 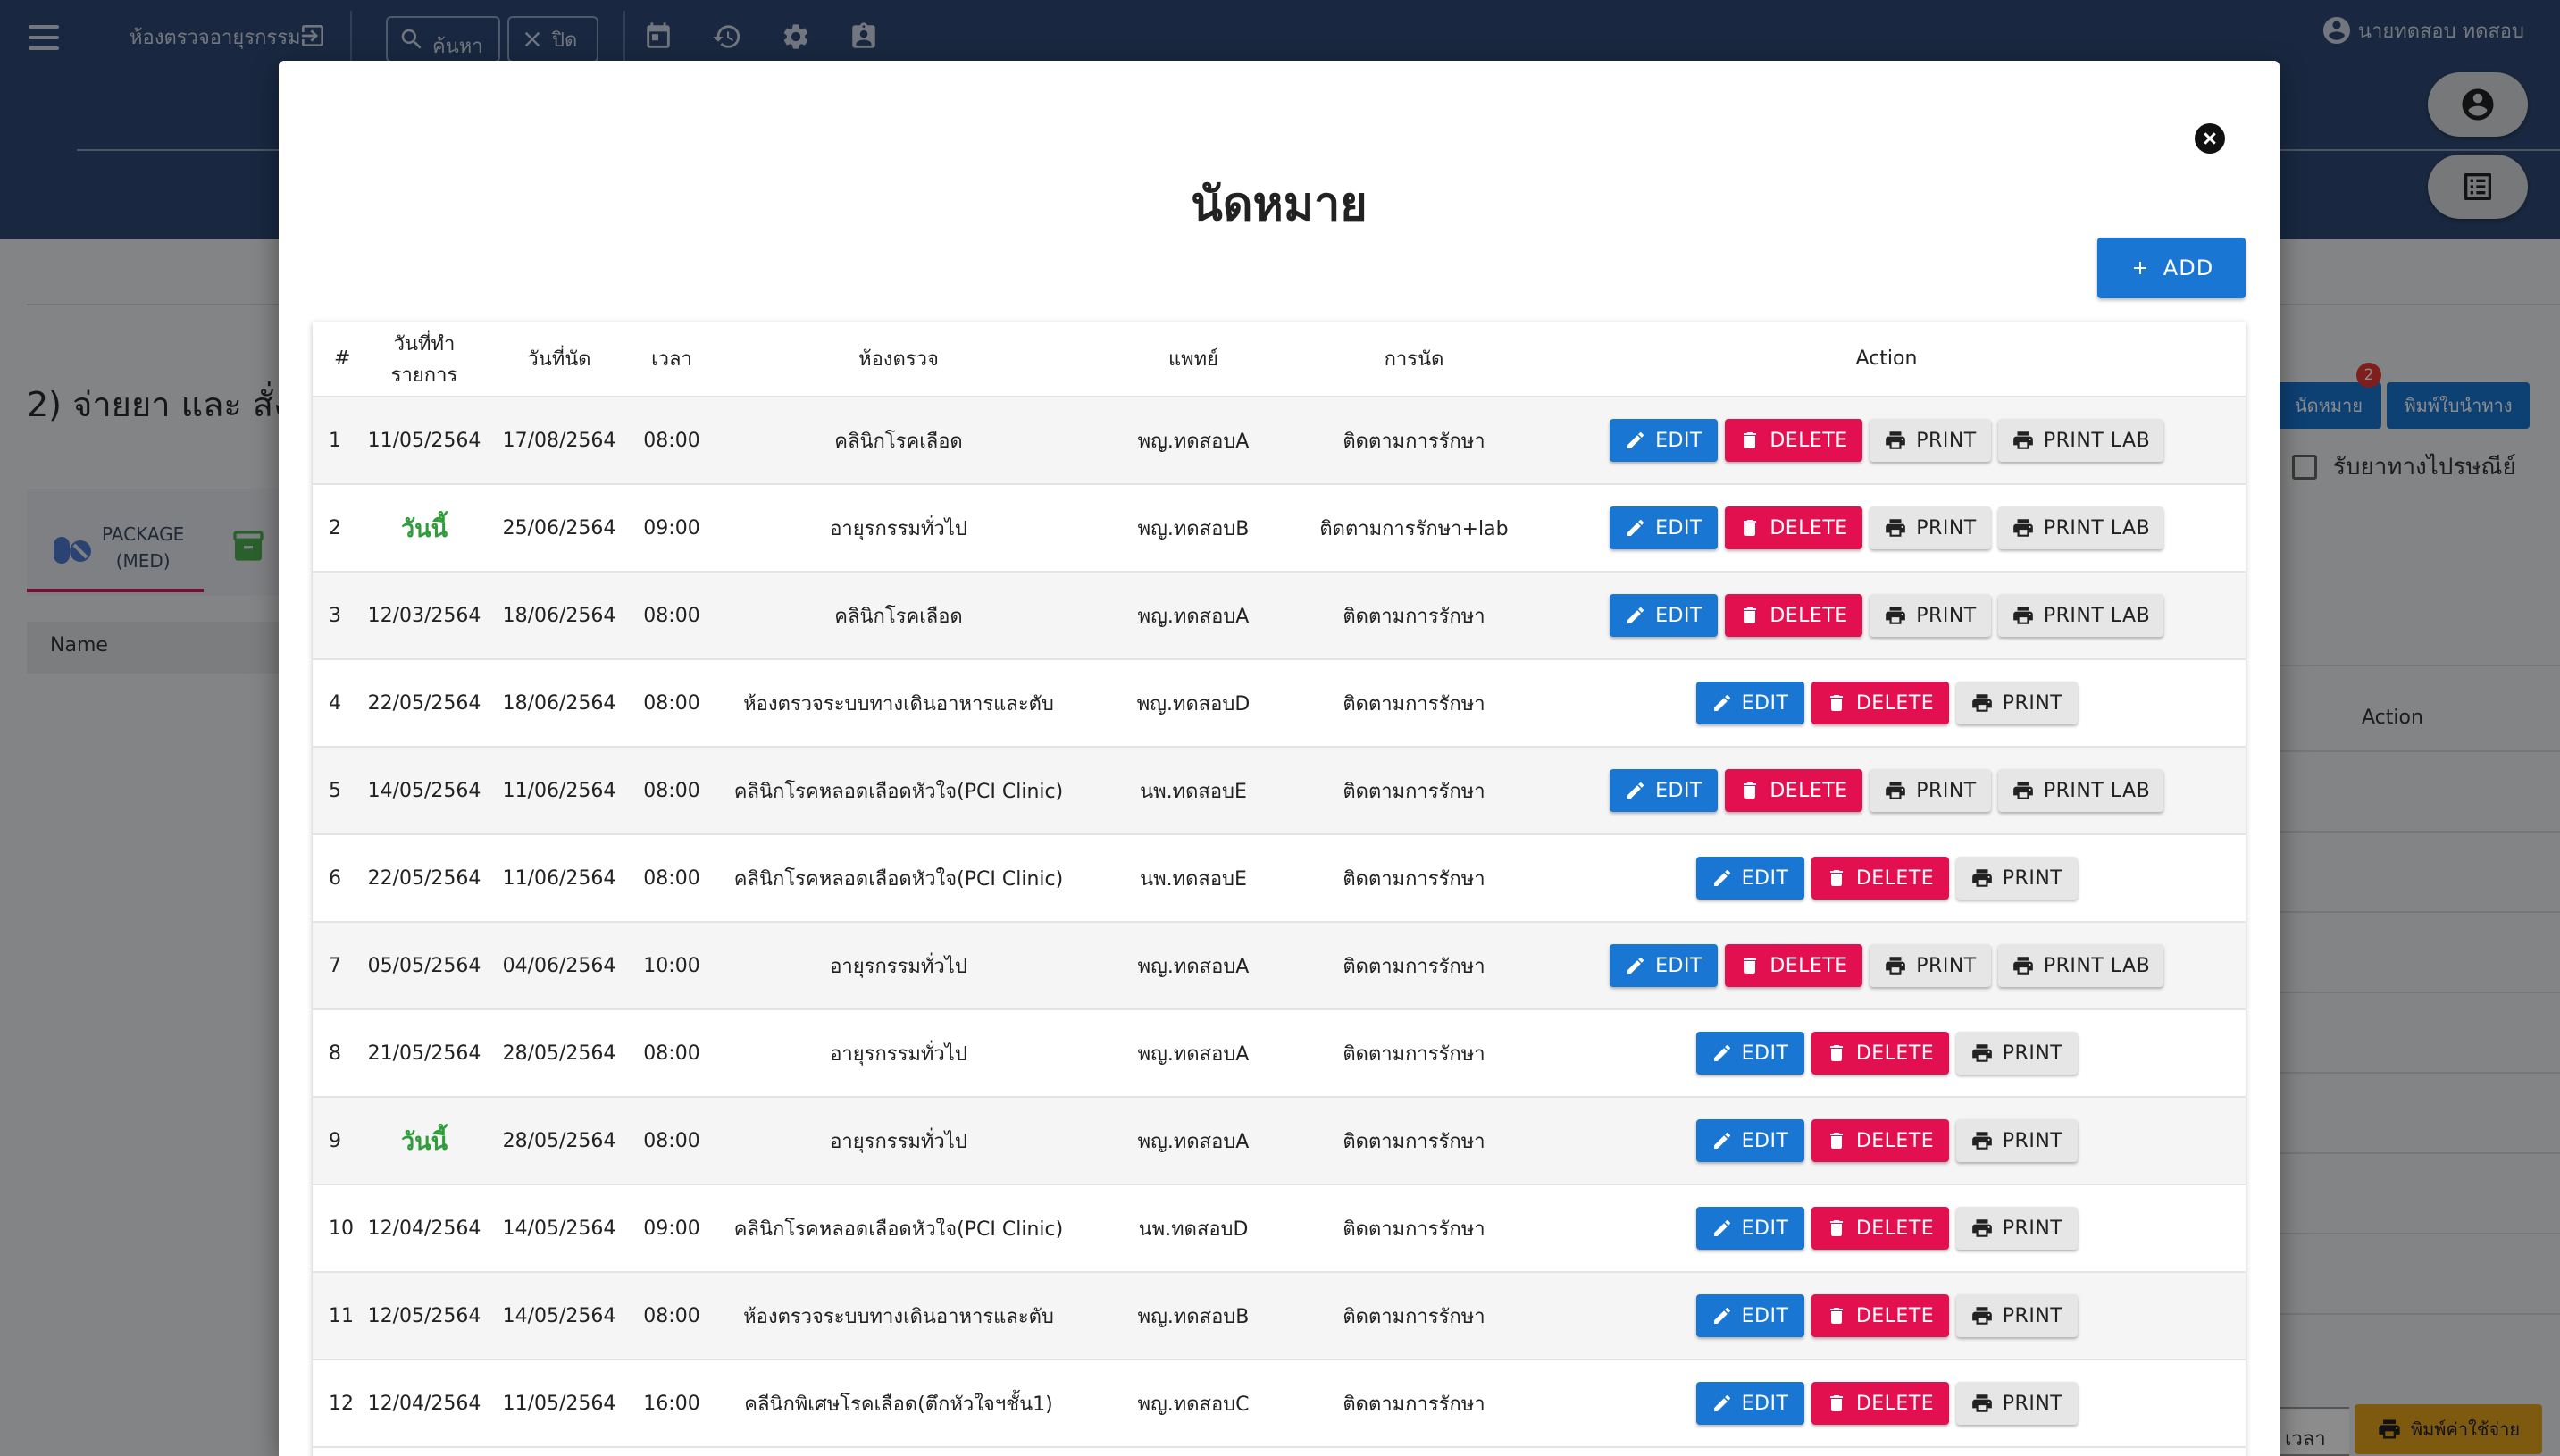 I want to click on cell-number: 8, so click(x=338, y=1053).